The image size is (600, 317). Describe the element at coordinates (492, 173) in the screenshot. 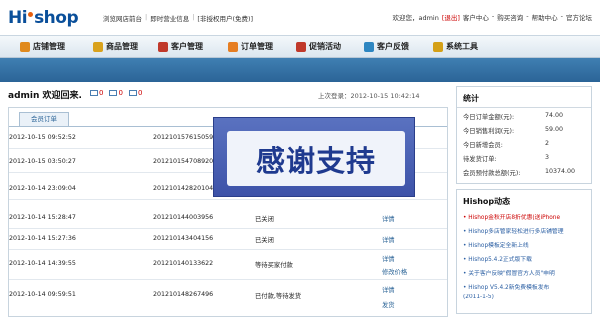

I see `stat-label: 会员预付款总额(元):` at that location.